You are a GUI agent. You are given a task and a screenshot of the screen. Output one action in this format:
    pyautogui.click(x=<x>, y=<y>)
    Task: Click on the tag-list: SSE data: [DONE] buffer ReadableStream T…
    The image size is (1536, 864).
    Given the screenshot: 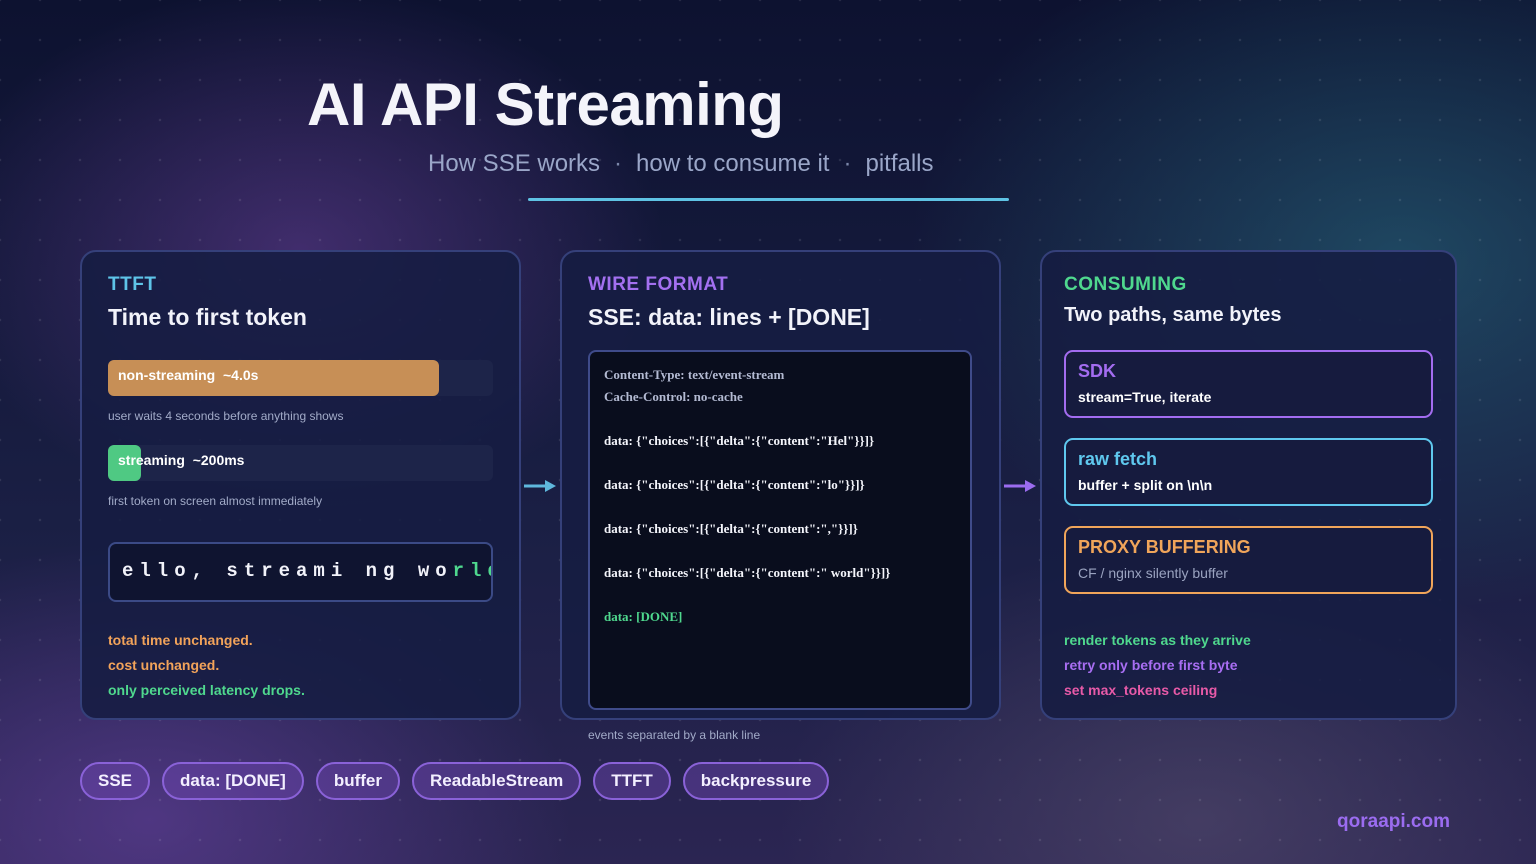 What is the action you would take?
    pyautogui.click(x=455, y=781)
    